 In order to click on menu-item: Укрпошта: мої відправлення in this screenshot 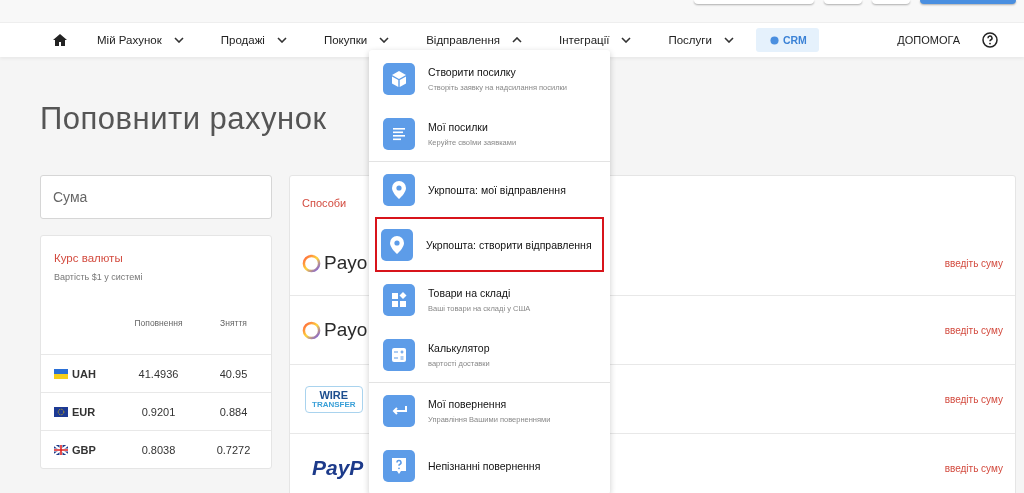, I will do `click(489, 189)`.